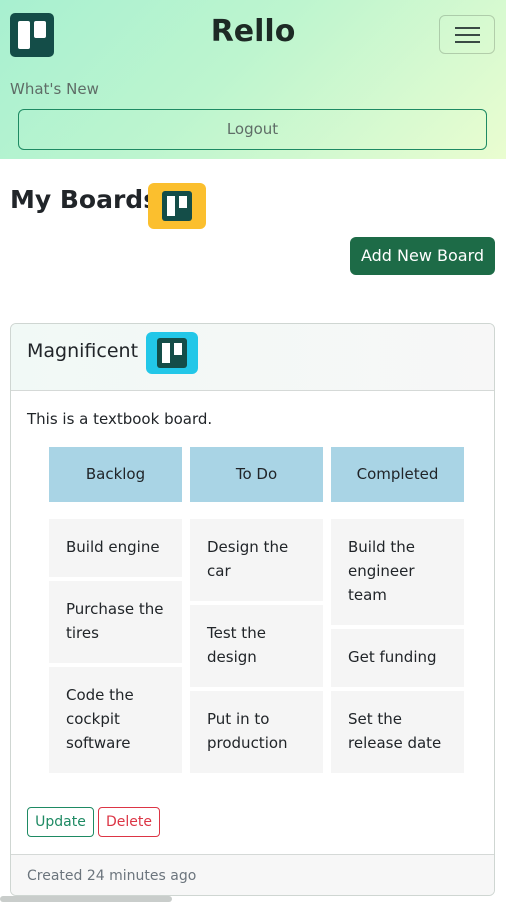  Describe the element at coordinates (252, 874) in the screenshot. I see `board-card-footer: Created 24 minutes ago` at that location.